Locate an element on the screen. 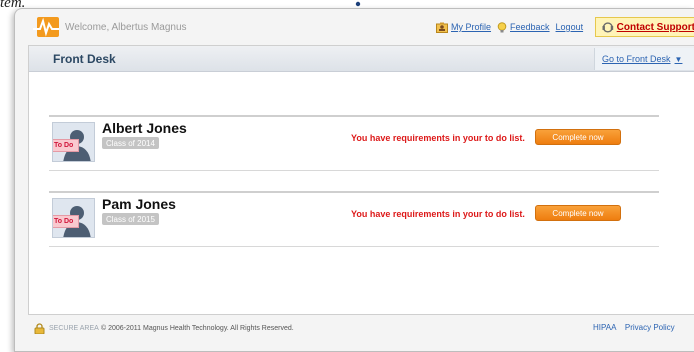 The image size is (694, 352). class-badge: Class of 2015 is located at coordinates (130, 219).